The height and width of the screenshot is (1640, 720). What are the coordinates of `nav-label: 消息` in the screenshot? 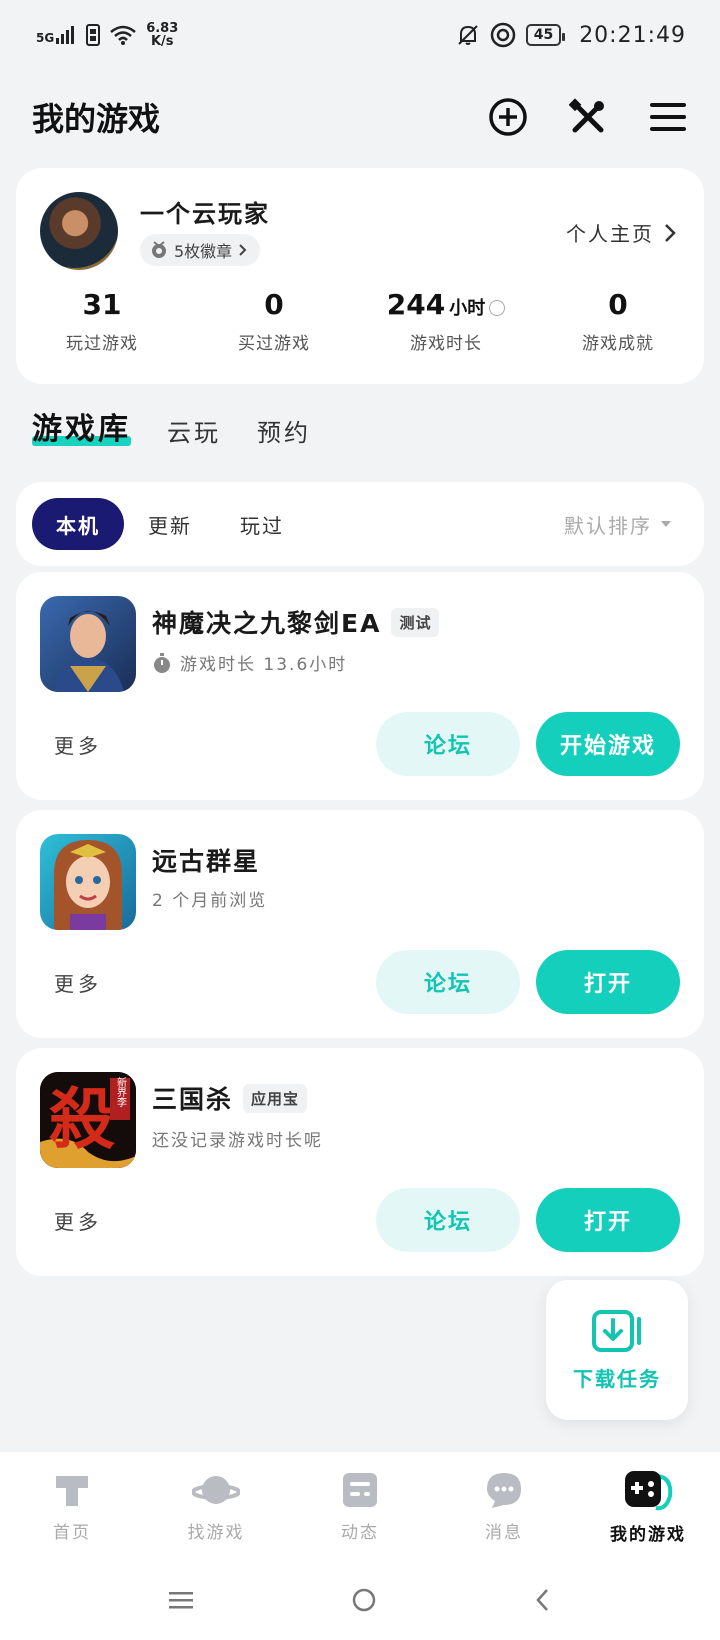 It's located at (504, 1532).